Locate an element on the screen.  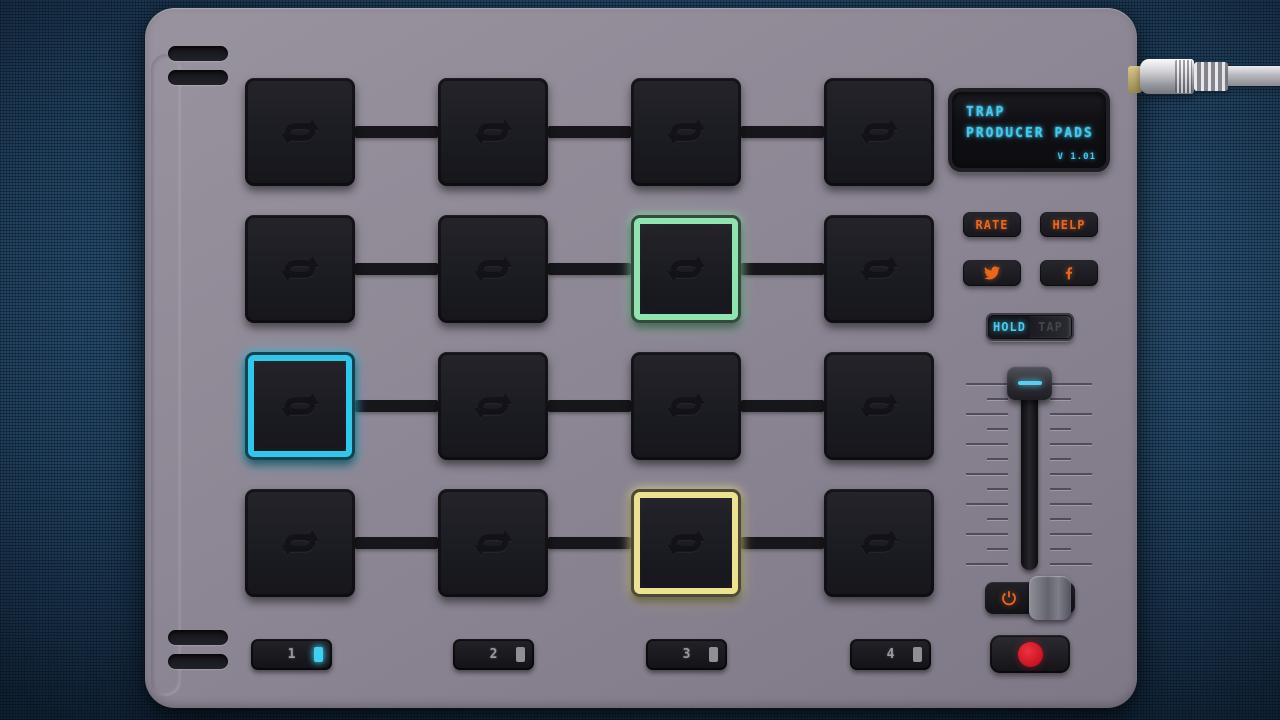
volume-slider-handle is located at coordinates (1029, 383).